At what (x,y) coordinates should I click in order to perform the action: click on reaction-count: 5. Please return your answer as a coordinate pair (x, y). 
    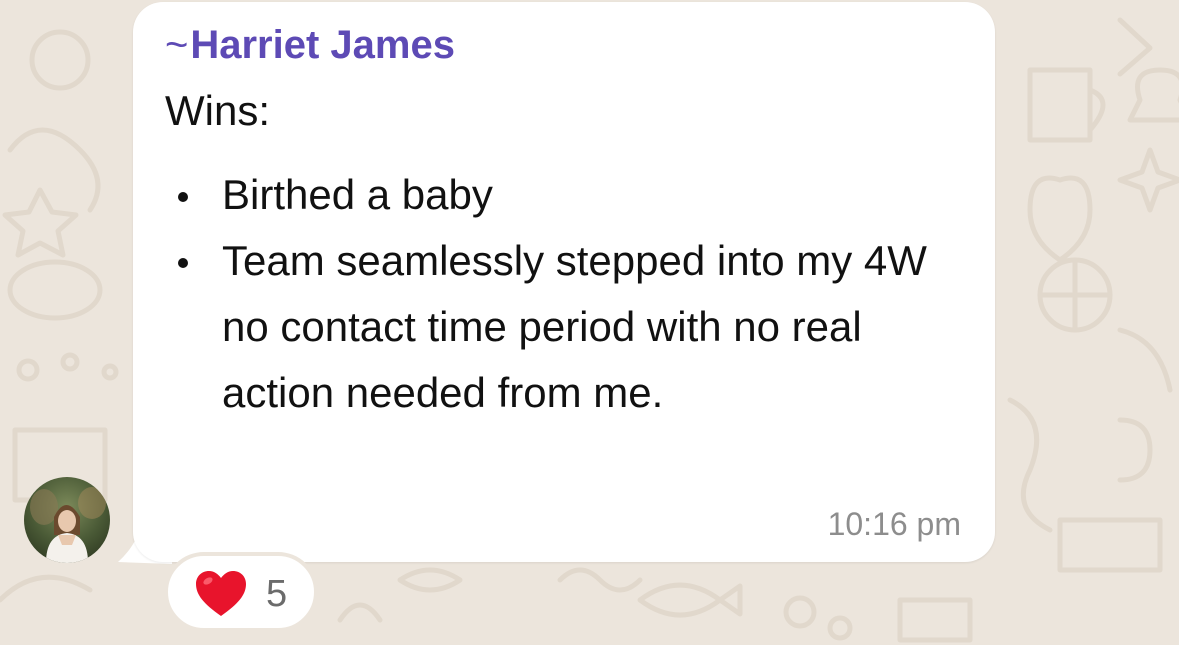
    Looking at the image, I should click on (277, 594).